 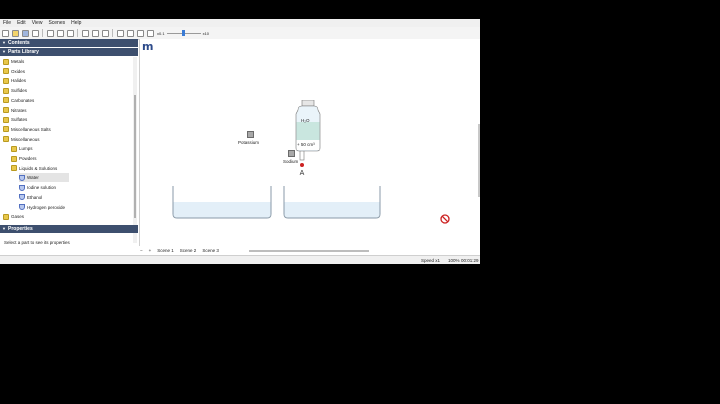 I want to click on potassium-label: Potassium, so click(x=249, y=142).